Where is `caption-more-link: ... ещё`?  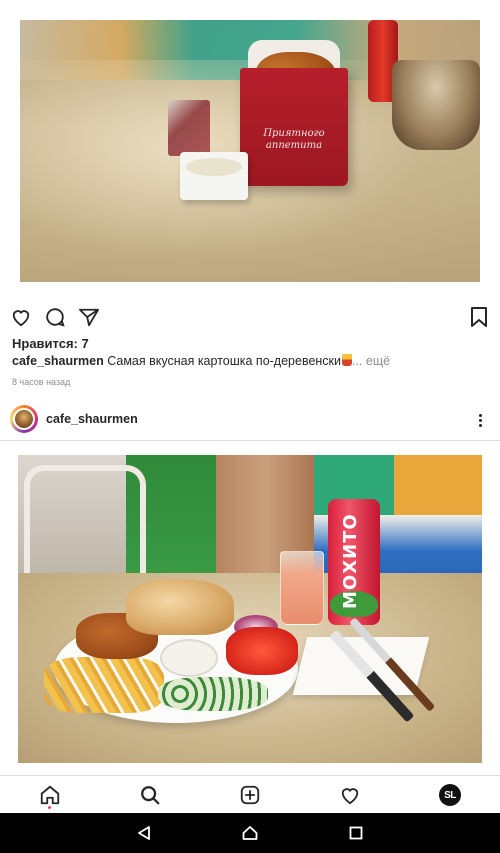
caption-more-link: ... ещё is located at coordinates (371, 361).